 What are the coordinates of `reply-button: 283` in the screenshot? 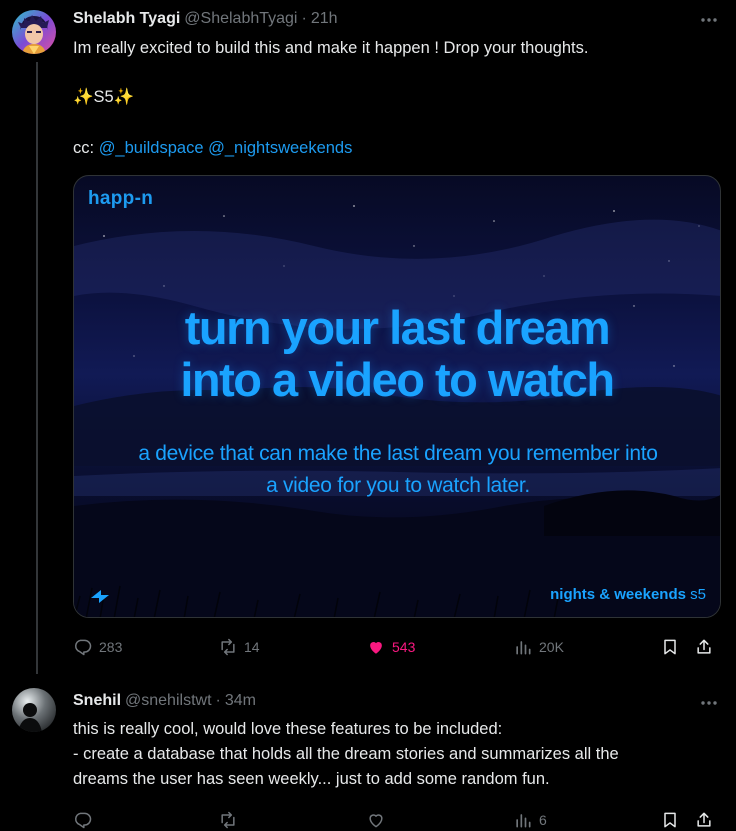 It's located at (97, 647).